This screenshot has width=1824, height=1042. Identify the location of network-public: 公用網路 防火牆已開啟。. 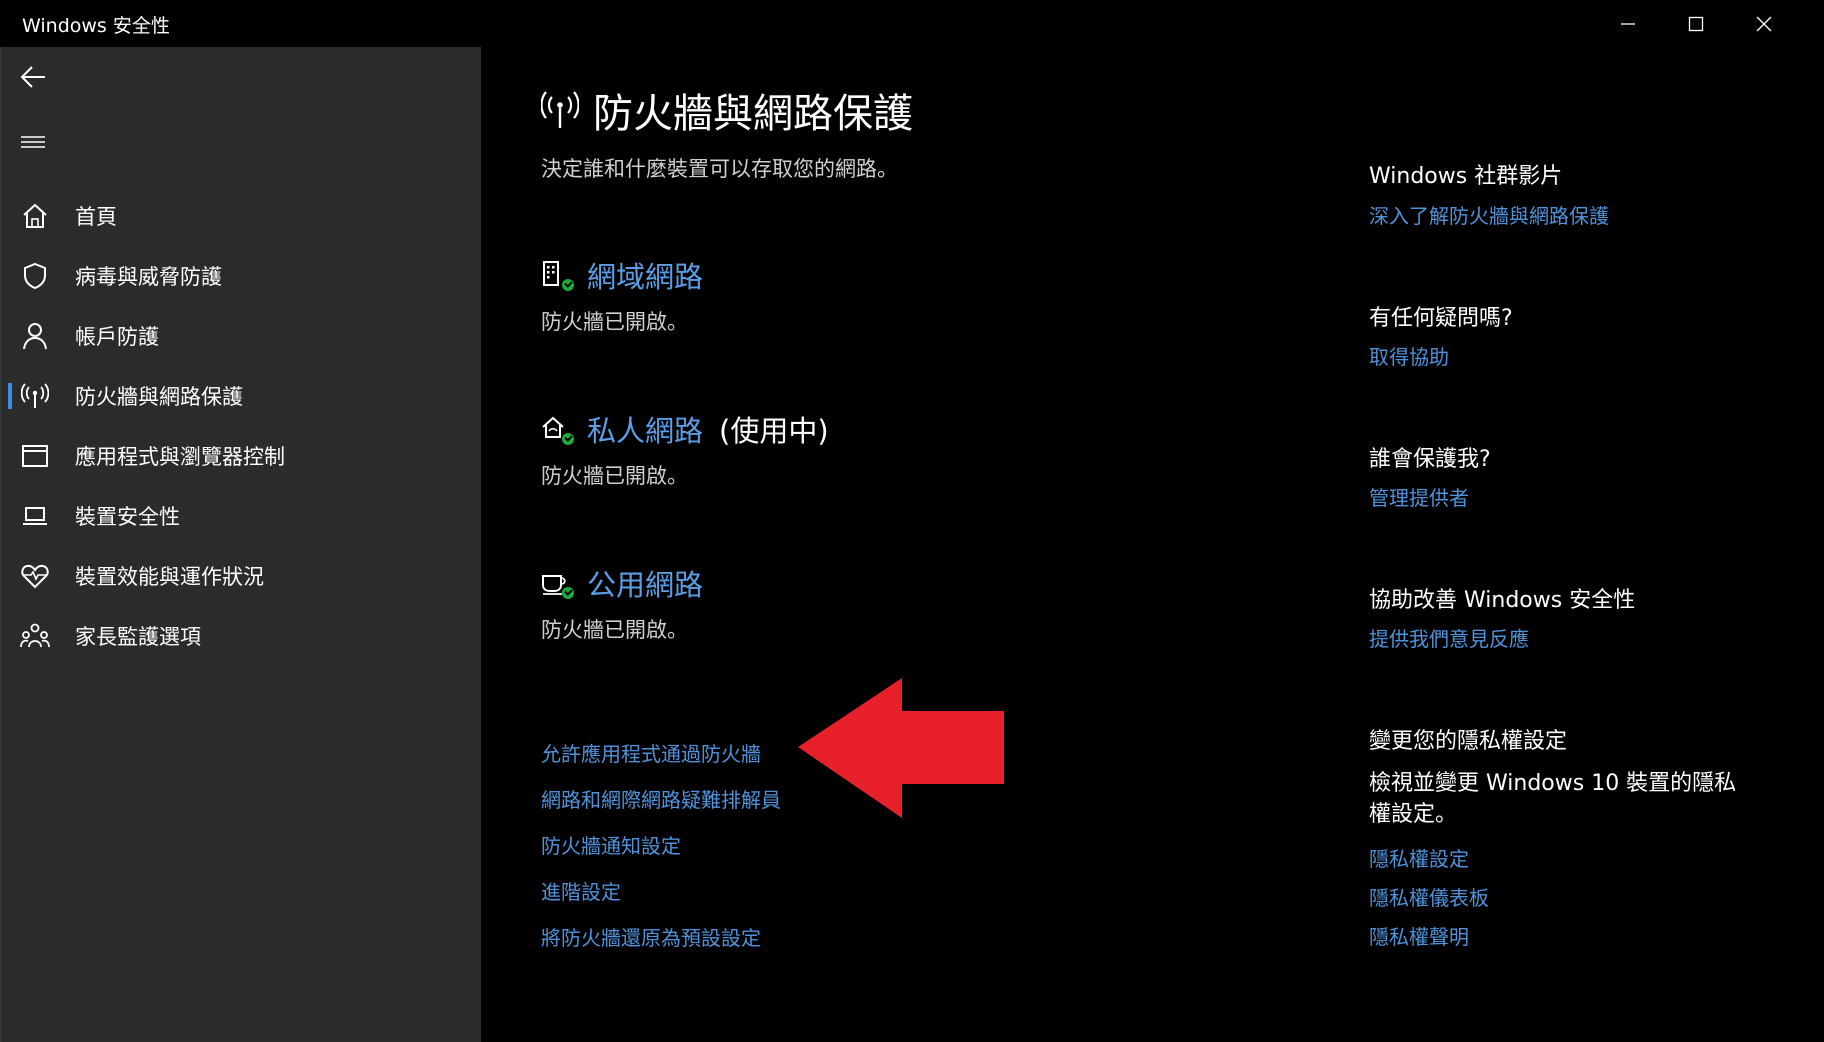
(622, 602).